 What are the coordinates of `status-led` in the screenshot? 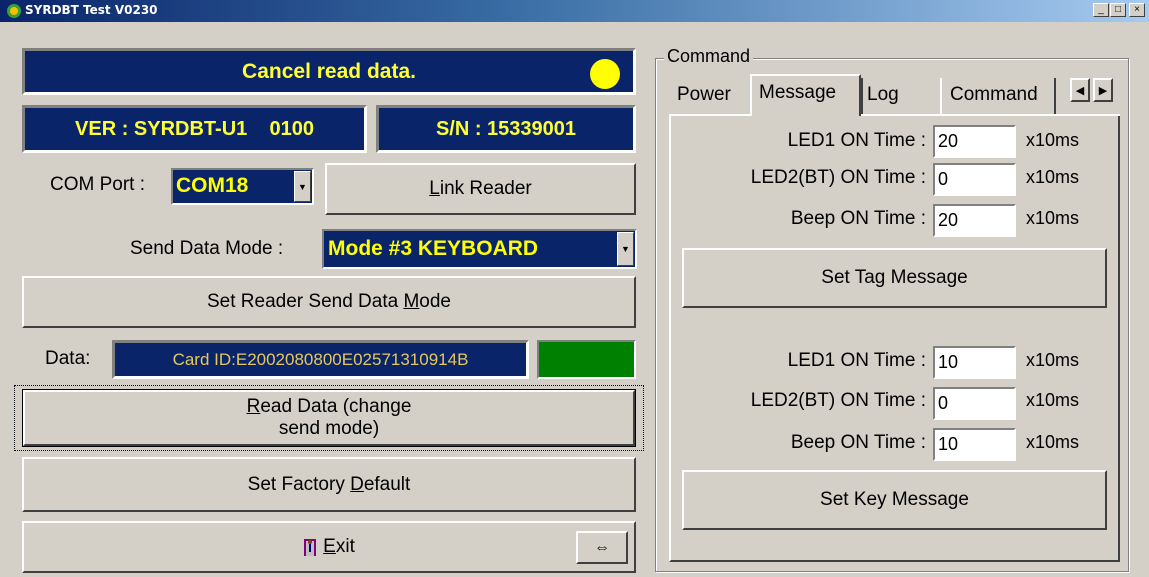 It's located at (605, 74).